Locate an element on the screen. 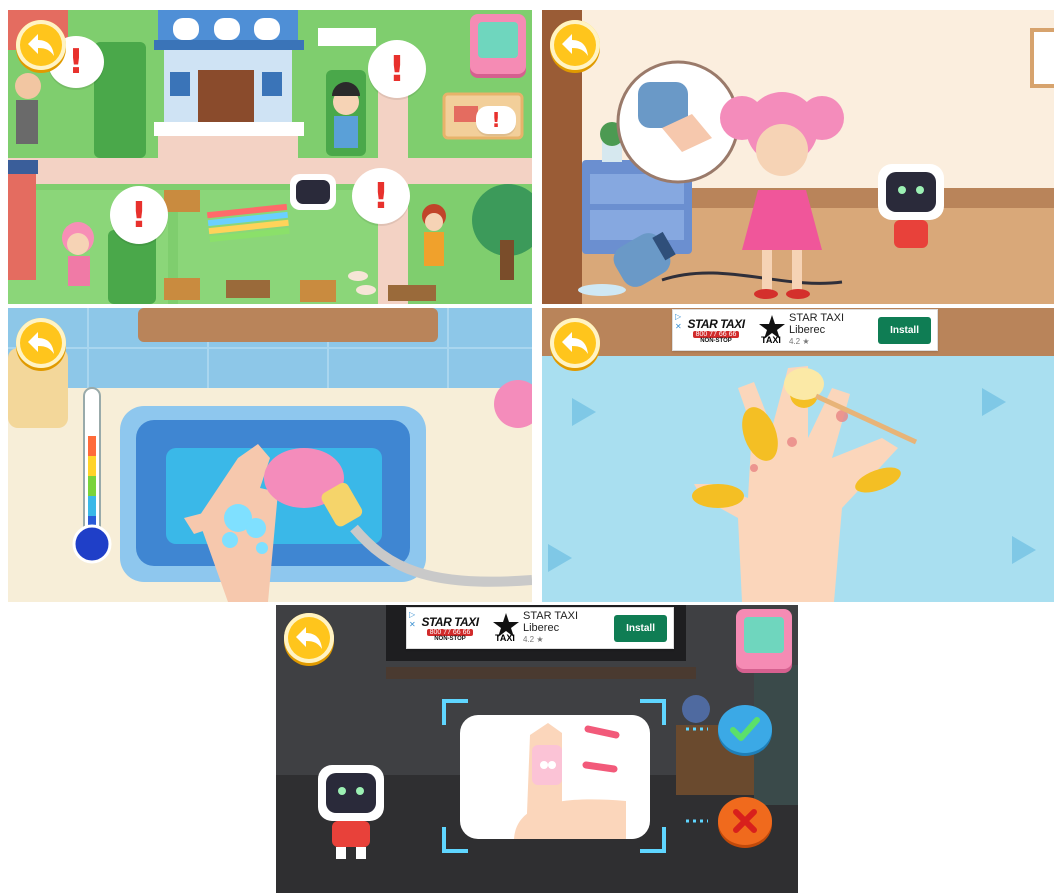  thermometer-icon is located at coordinates (92, 475).